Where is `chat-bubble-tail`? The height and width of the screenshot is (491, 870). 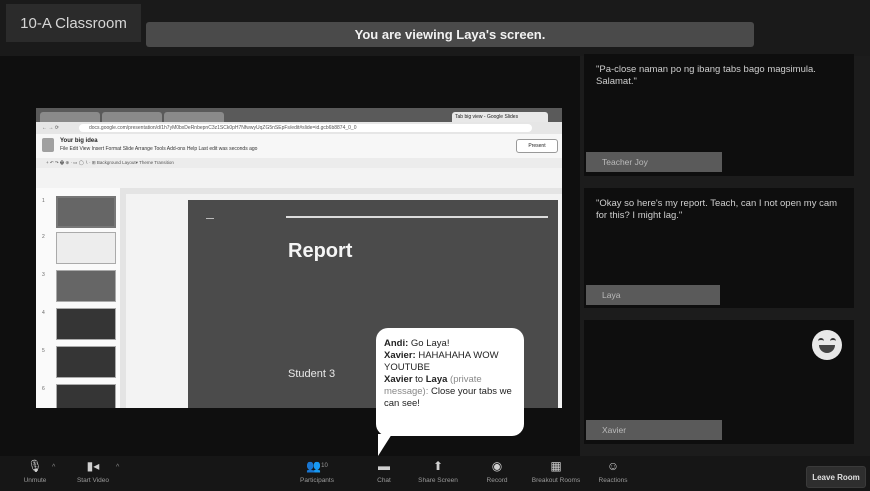
chat-bubble-tail is located at coordinates (385, 445).